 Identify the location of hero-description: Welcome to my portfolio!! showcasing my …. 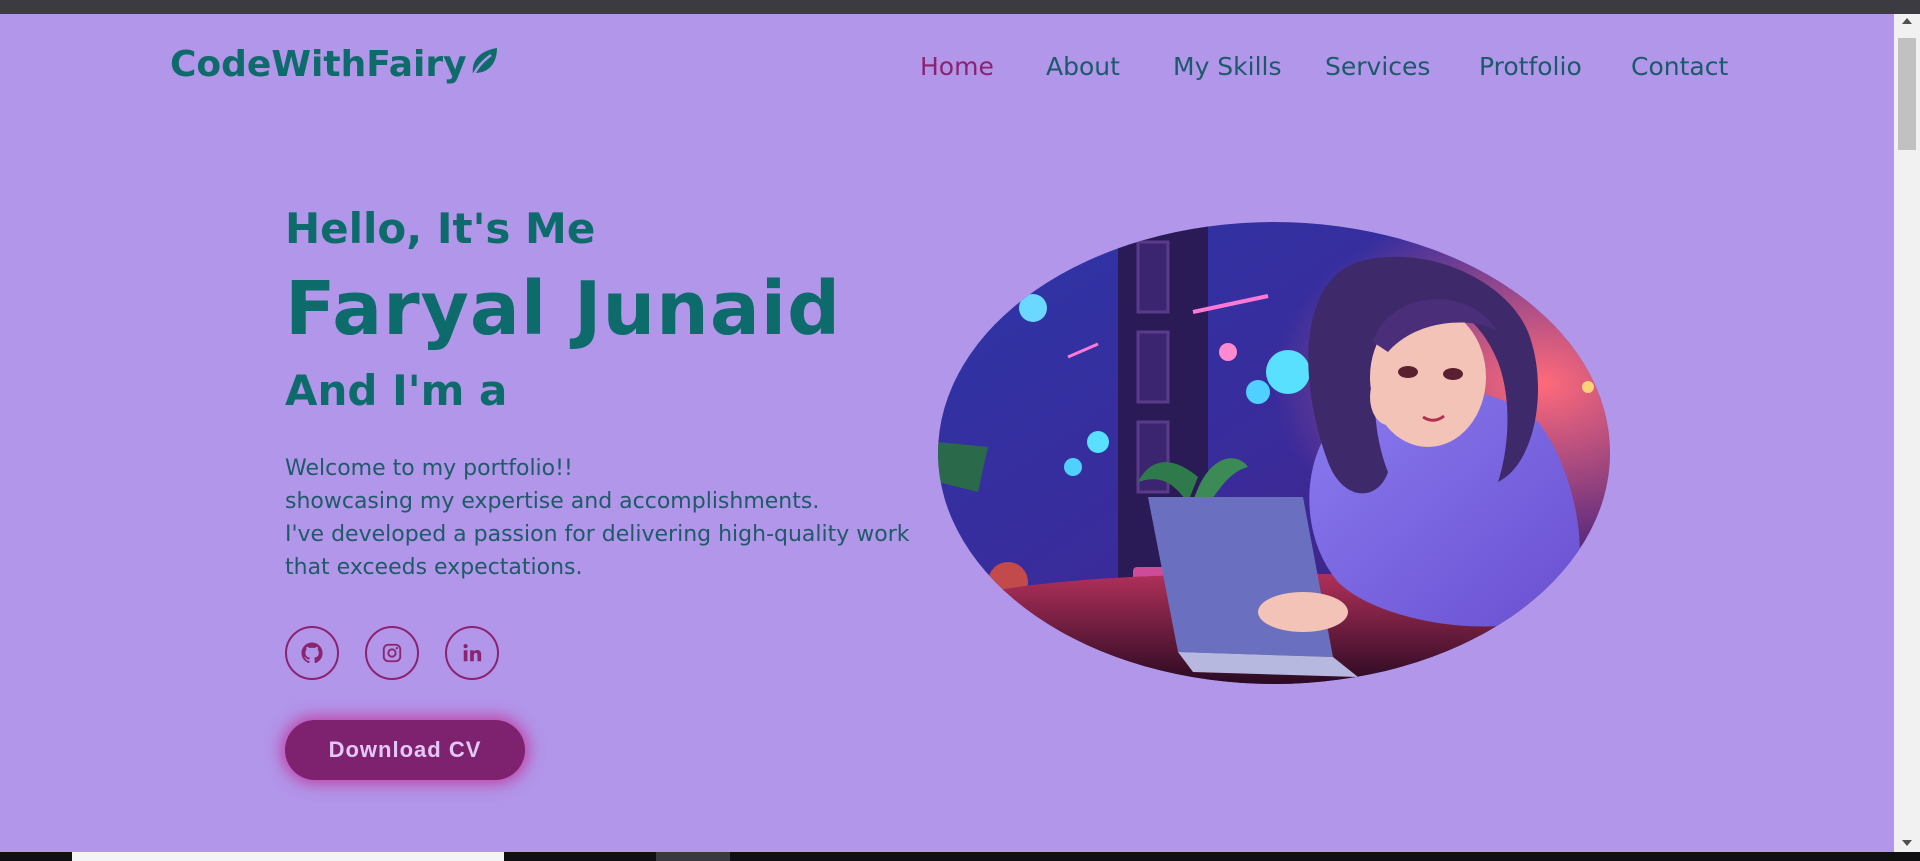
(605, 518).